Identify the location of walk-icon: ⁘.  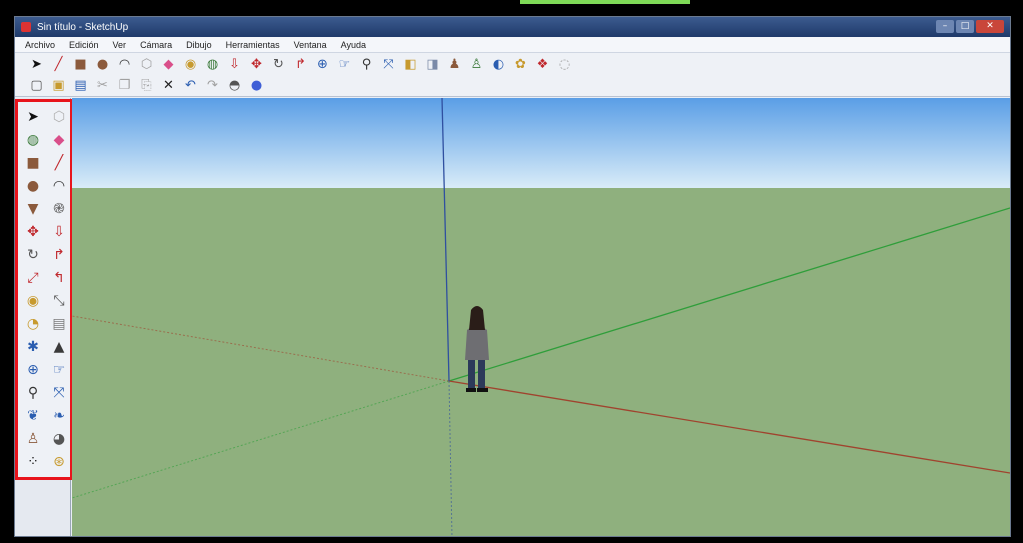
(33, 462).